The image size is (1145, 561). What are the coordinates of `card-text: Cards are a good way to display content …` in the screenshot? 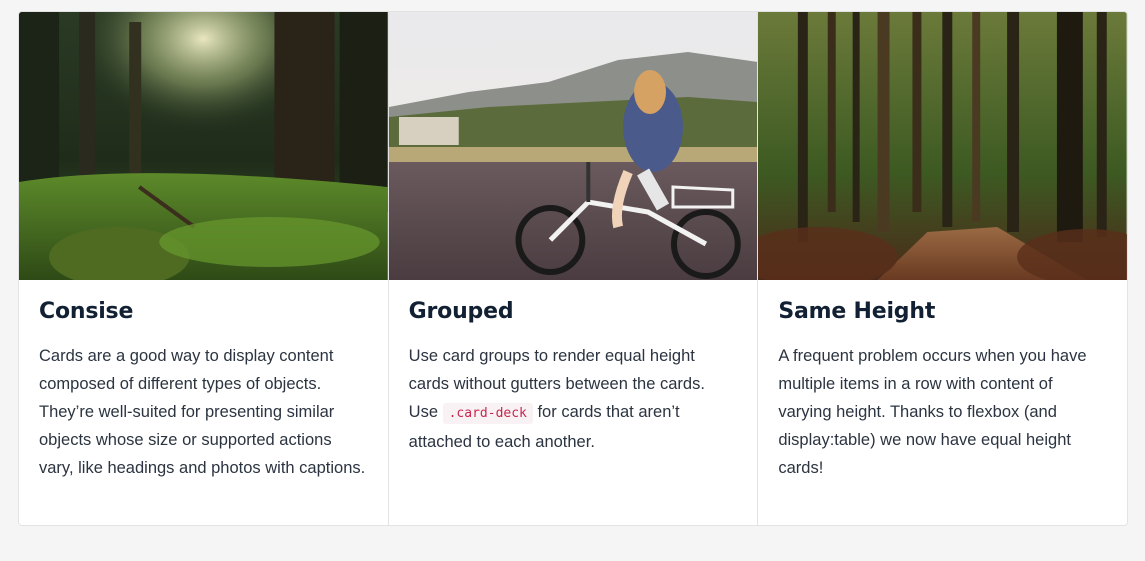 It's located at (202, 412).